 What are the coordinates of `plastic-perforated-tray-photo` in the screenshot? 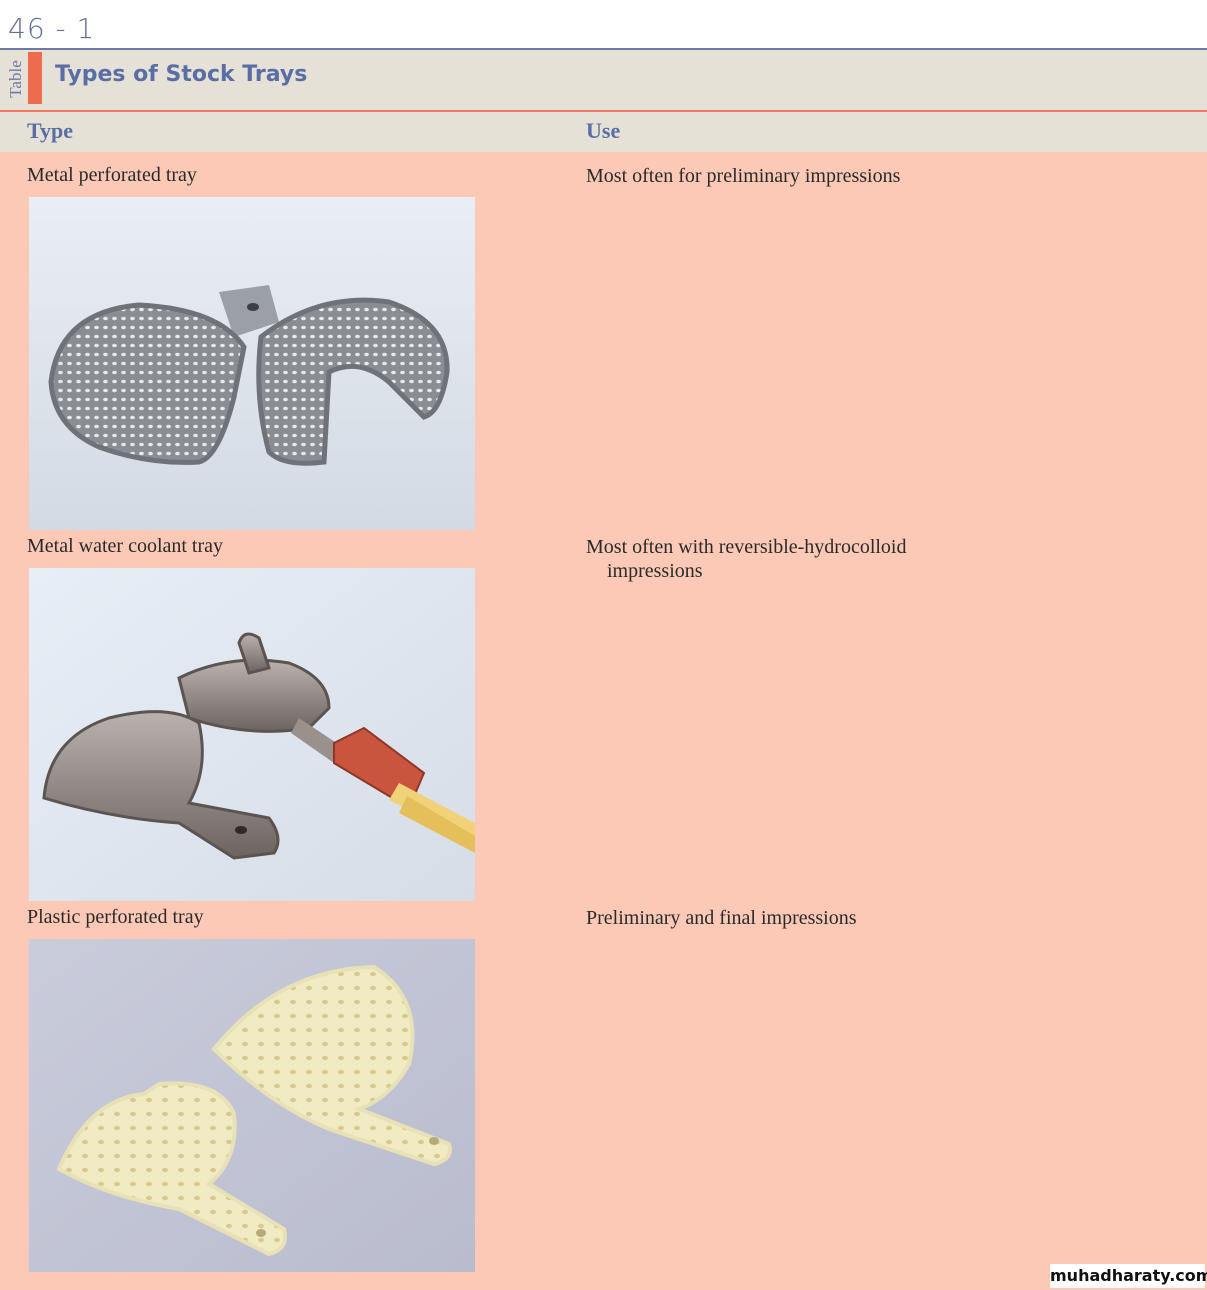 It's located at (252, 1105).